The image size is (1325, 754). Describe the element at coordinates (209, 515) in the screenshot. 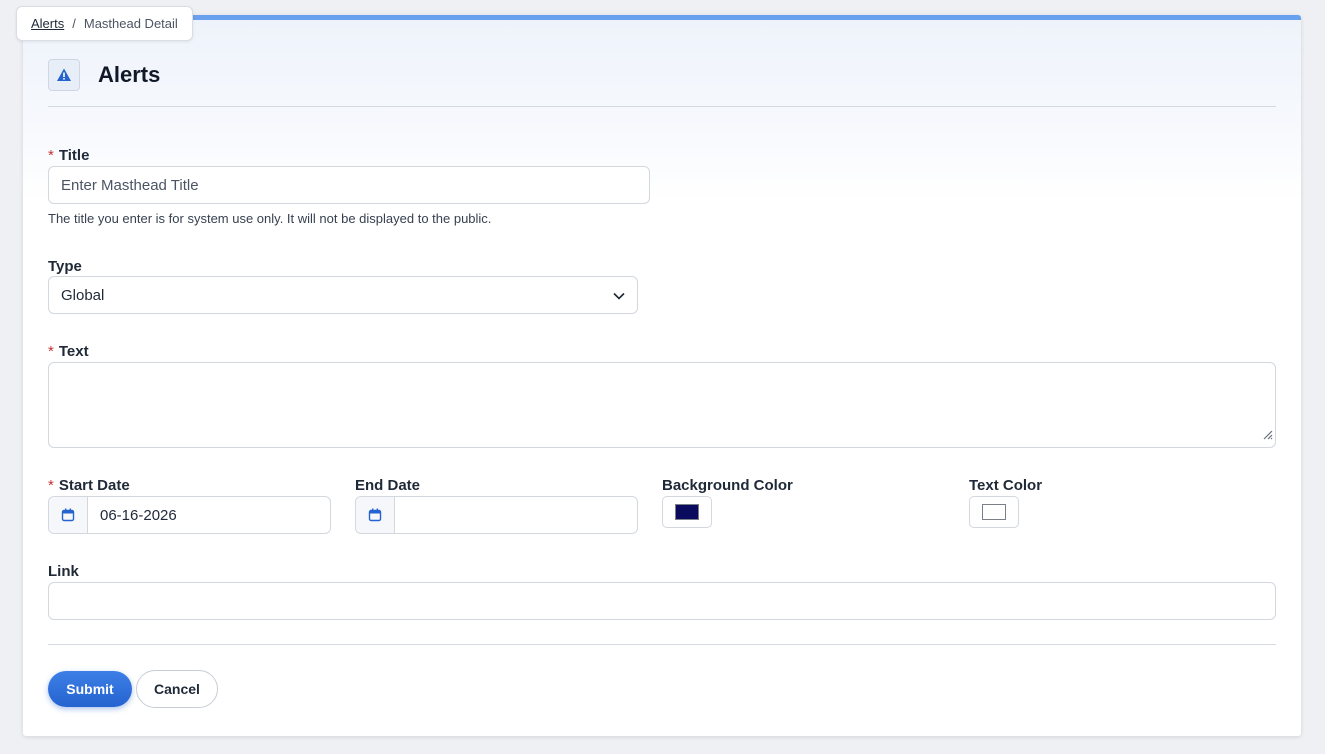

I see `start-date-value: 06-16-2026` at that location.